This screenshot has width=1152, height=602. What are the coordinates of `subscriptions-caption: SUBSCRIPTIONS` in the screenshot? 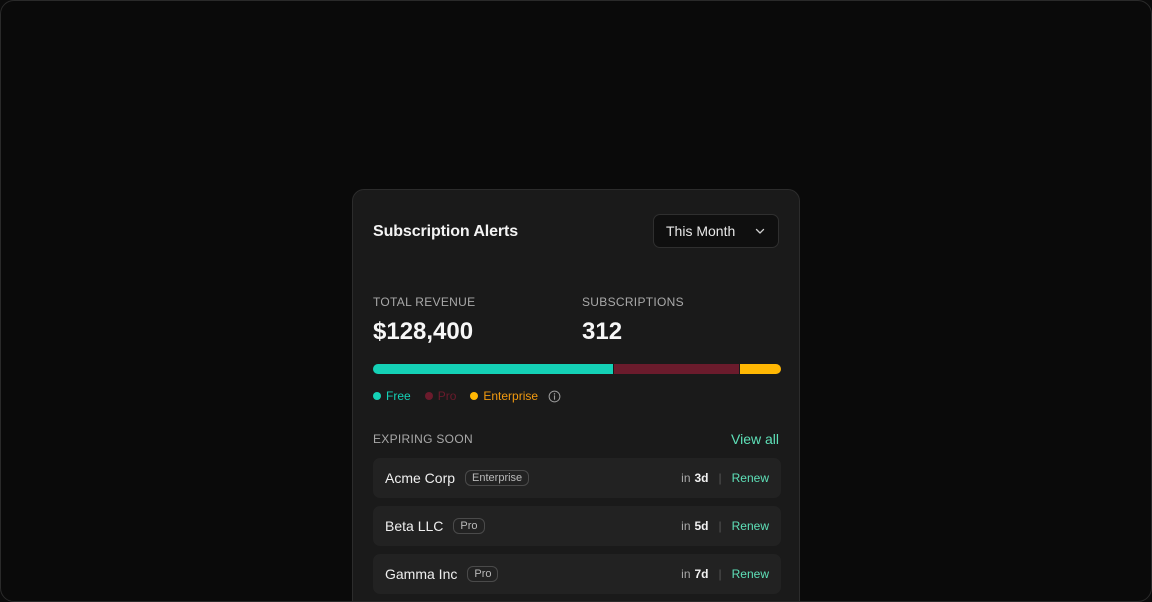 It's located at (633, 302).